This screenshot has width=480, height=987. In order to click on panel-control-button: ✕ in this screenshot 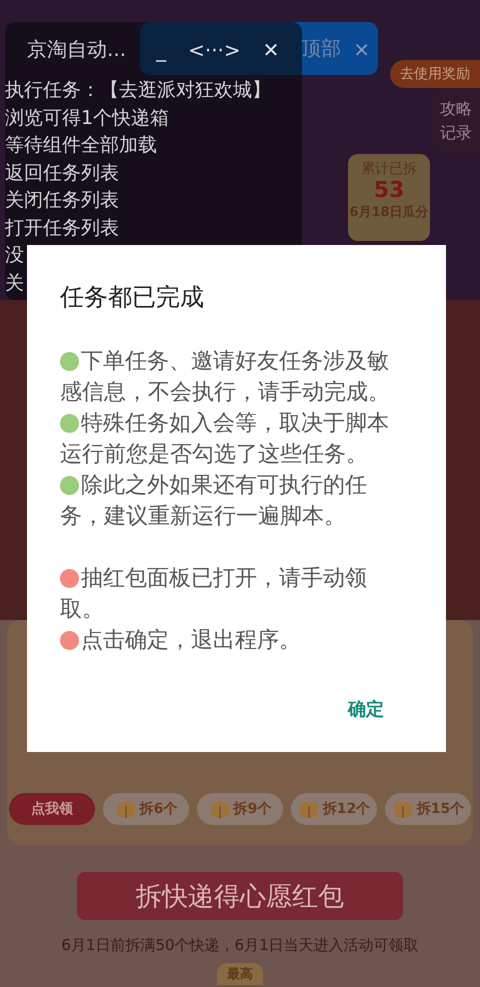, I will do `click(271, 50)`.